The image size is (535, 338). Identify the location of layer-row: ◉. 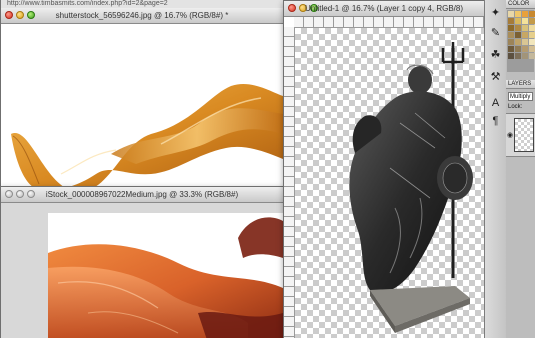
(520, 135).